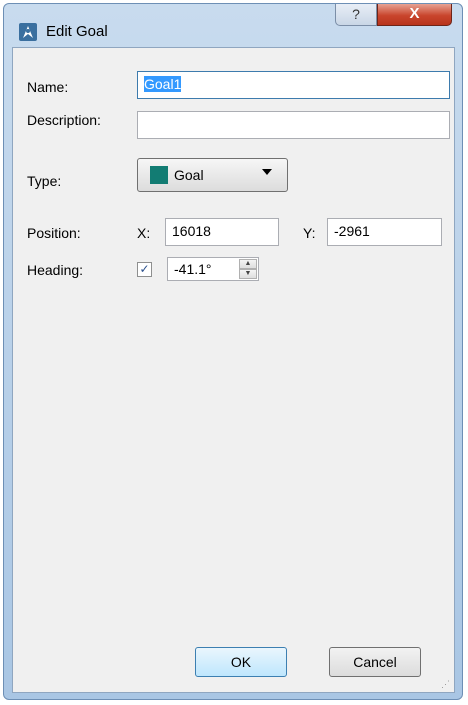 This screenshot has width=468, height=705. Describe the element at coordinates (375, 662) in the screenshot. I see `cancel-button: Cancel` at that location.